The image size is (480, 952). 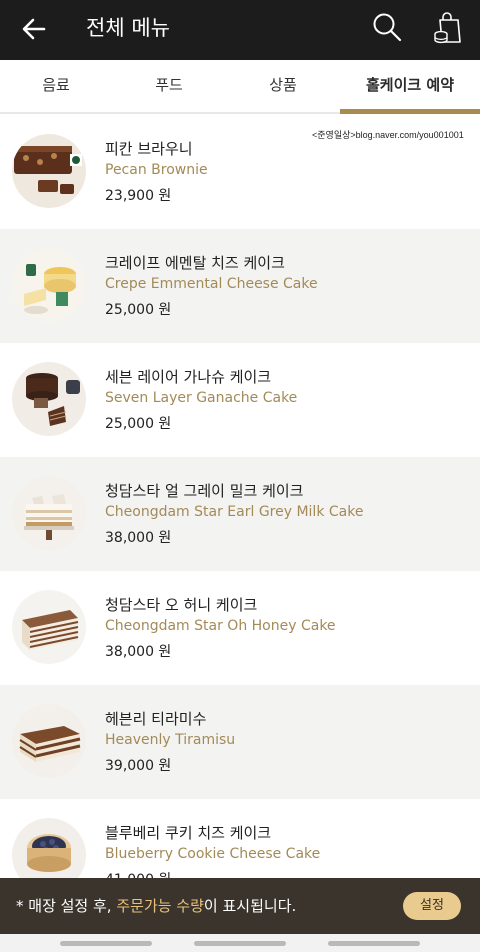 What do you see at coordinates (250, 906) in the screenshot?
I see `notice-suffix: 이 표시됩니다.` at bounding box center [250, 906].